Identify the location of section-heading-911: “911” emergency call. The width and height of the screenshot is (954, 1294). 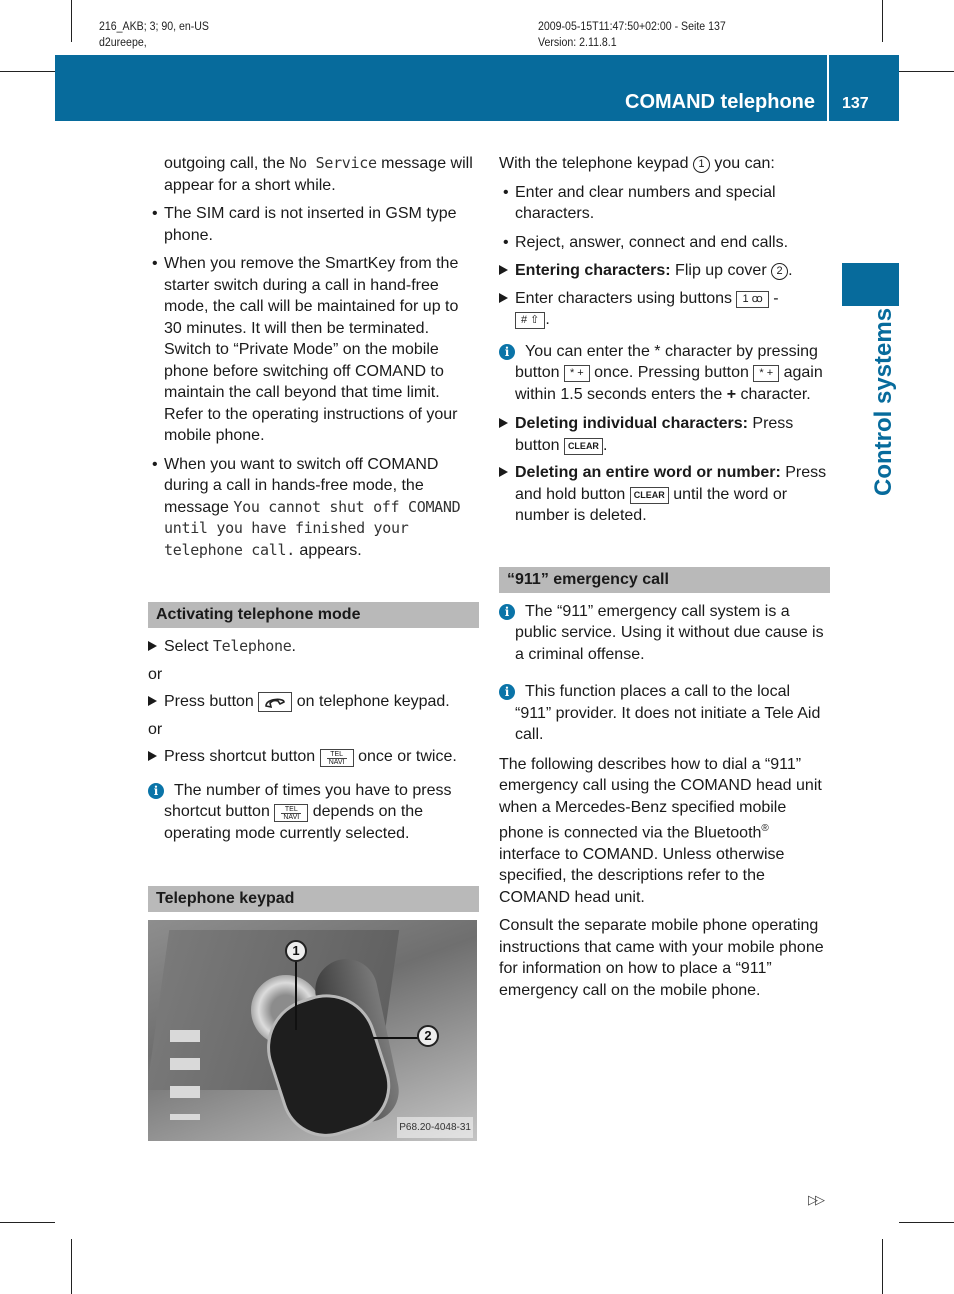
(664, 579).